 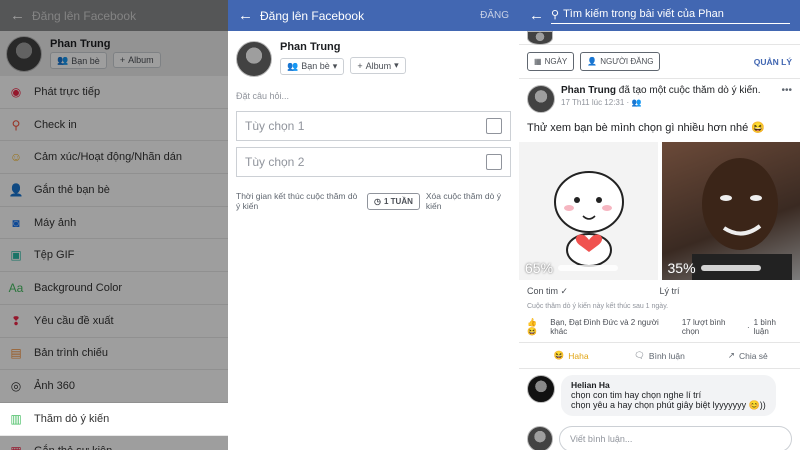 I want to click on compose-option: ▦ Gắn thẻ sự kiện, so click(x=114, y=443).